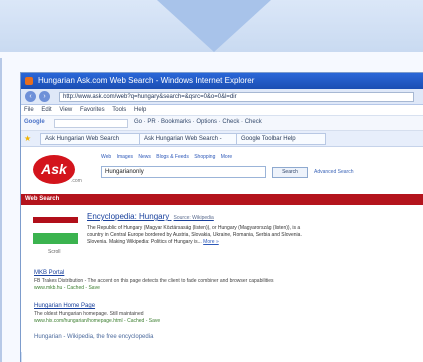 The image size is (423, 362). Describe the element at coordinates (140, 110) in the screenshot. I see `menu-help: Help` at that location.